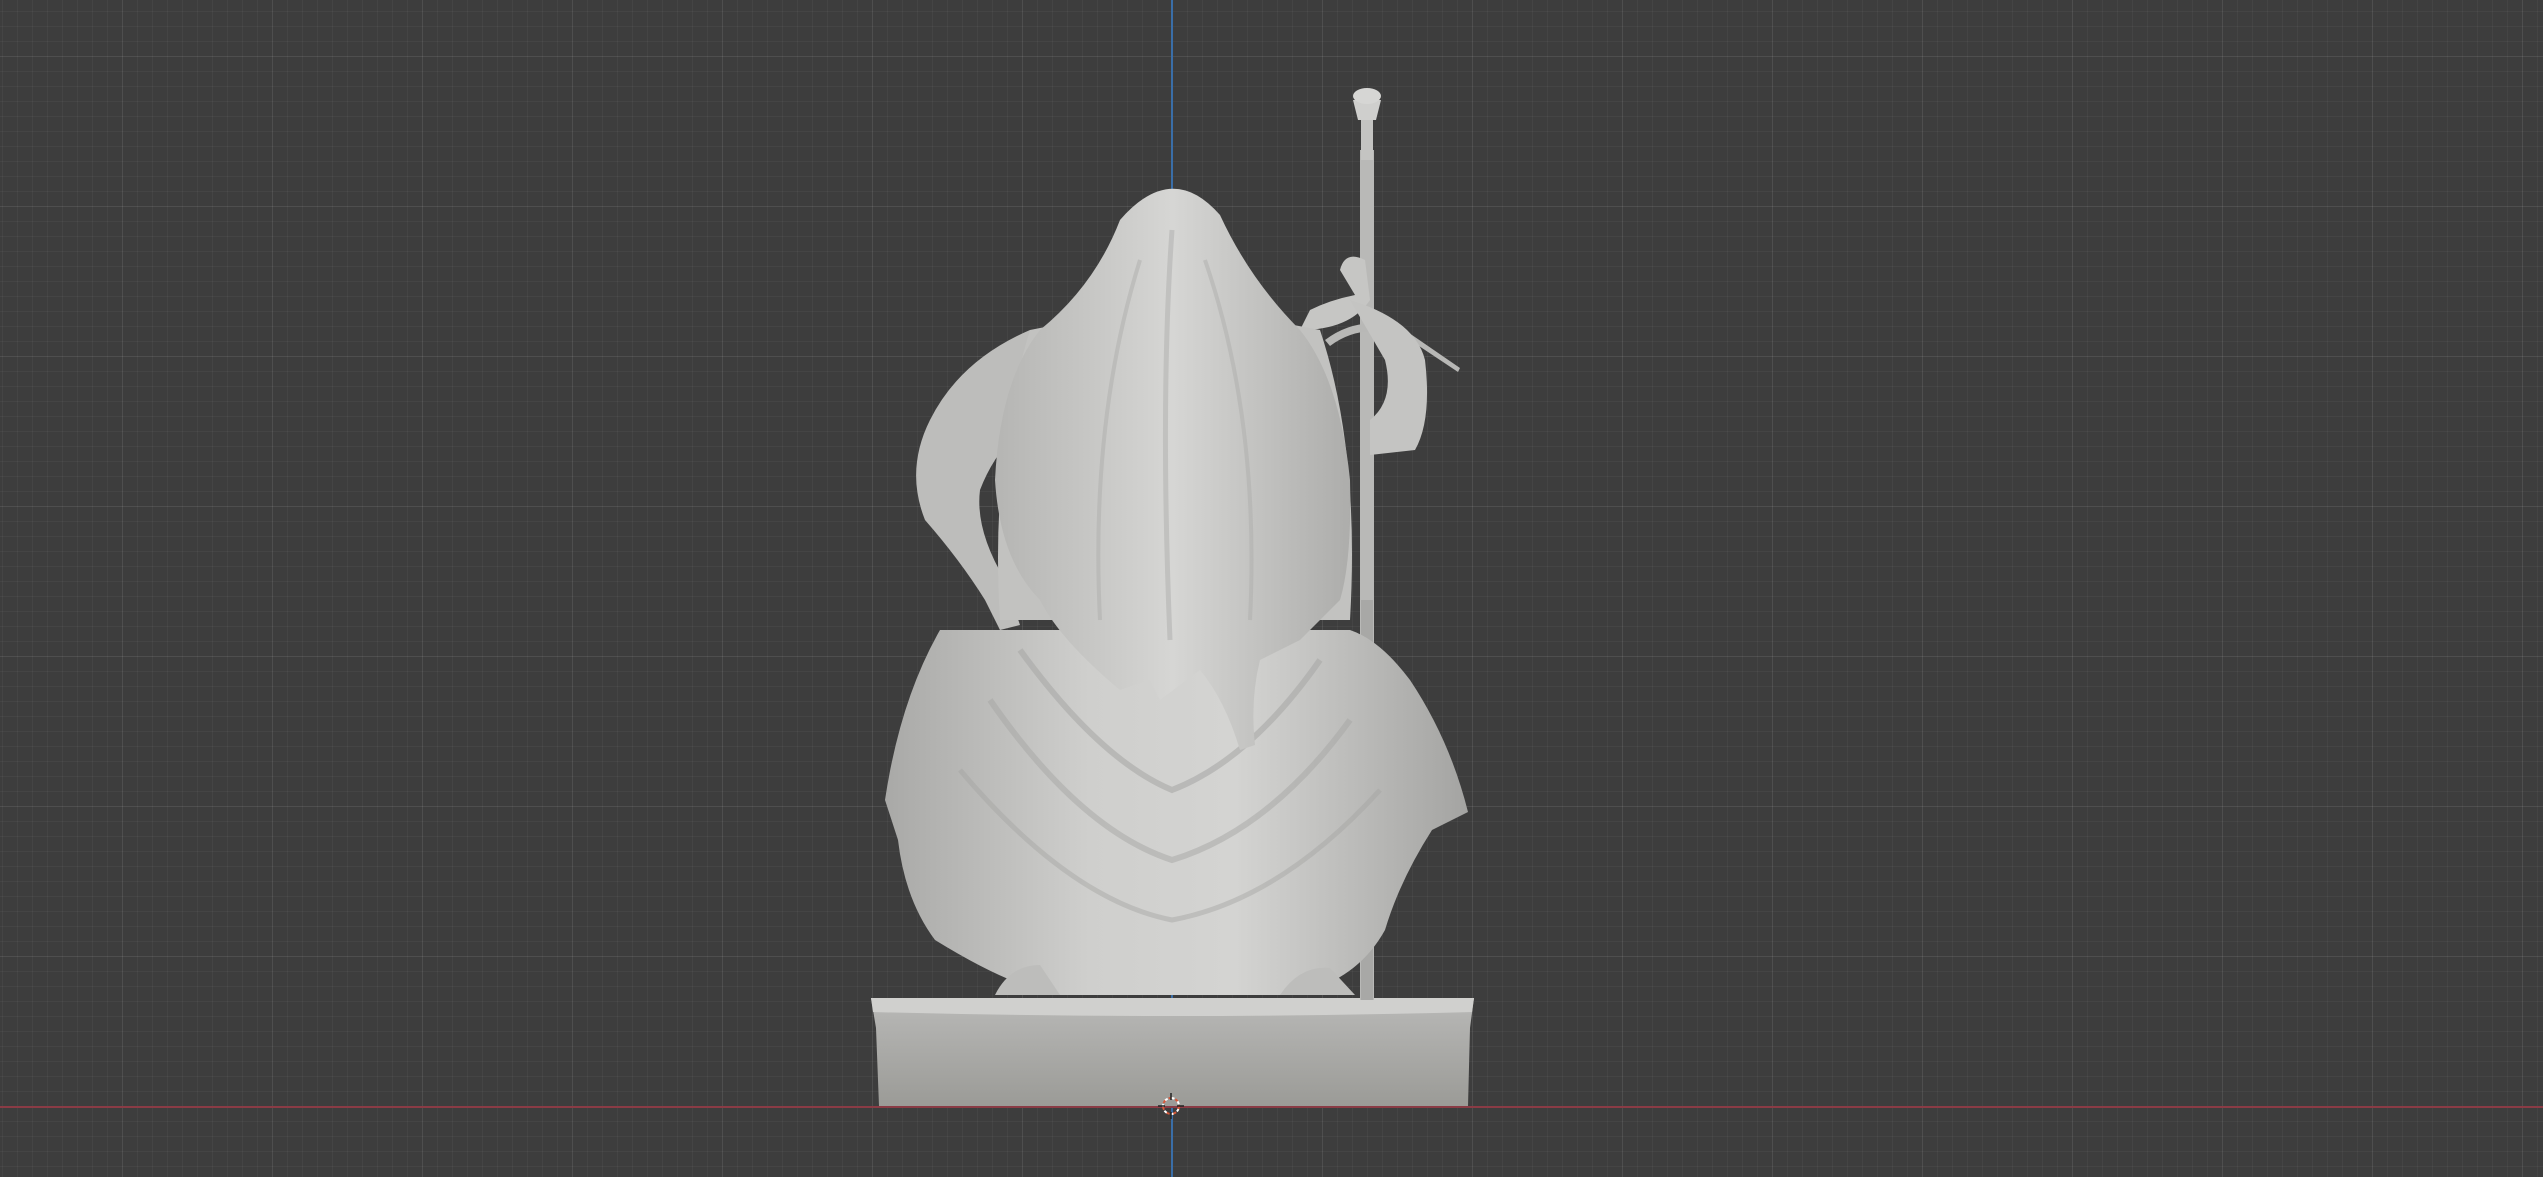 The height and width of the screenshot is (1177, 2543). I want to click on 3d-cursor-icon, so click(1171, 1106).